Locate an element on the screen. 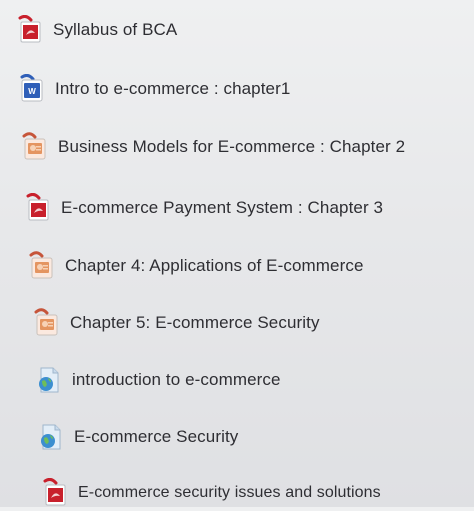 The height and width of the screenshot is (511, 474). file-item-chapter-5: Chapter 5: E-commerce Security is located at coordinates (175, 323).